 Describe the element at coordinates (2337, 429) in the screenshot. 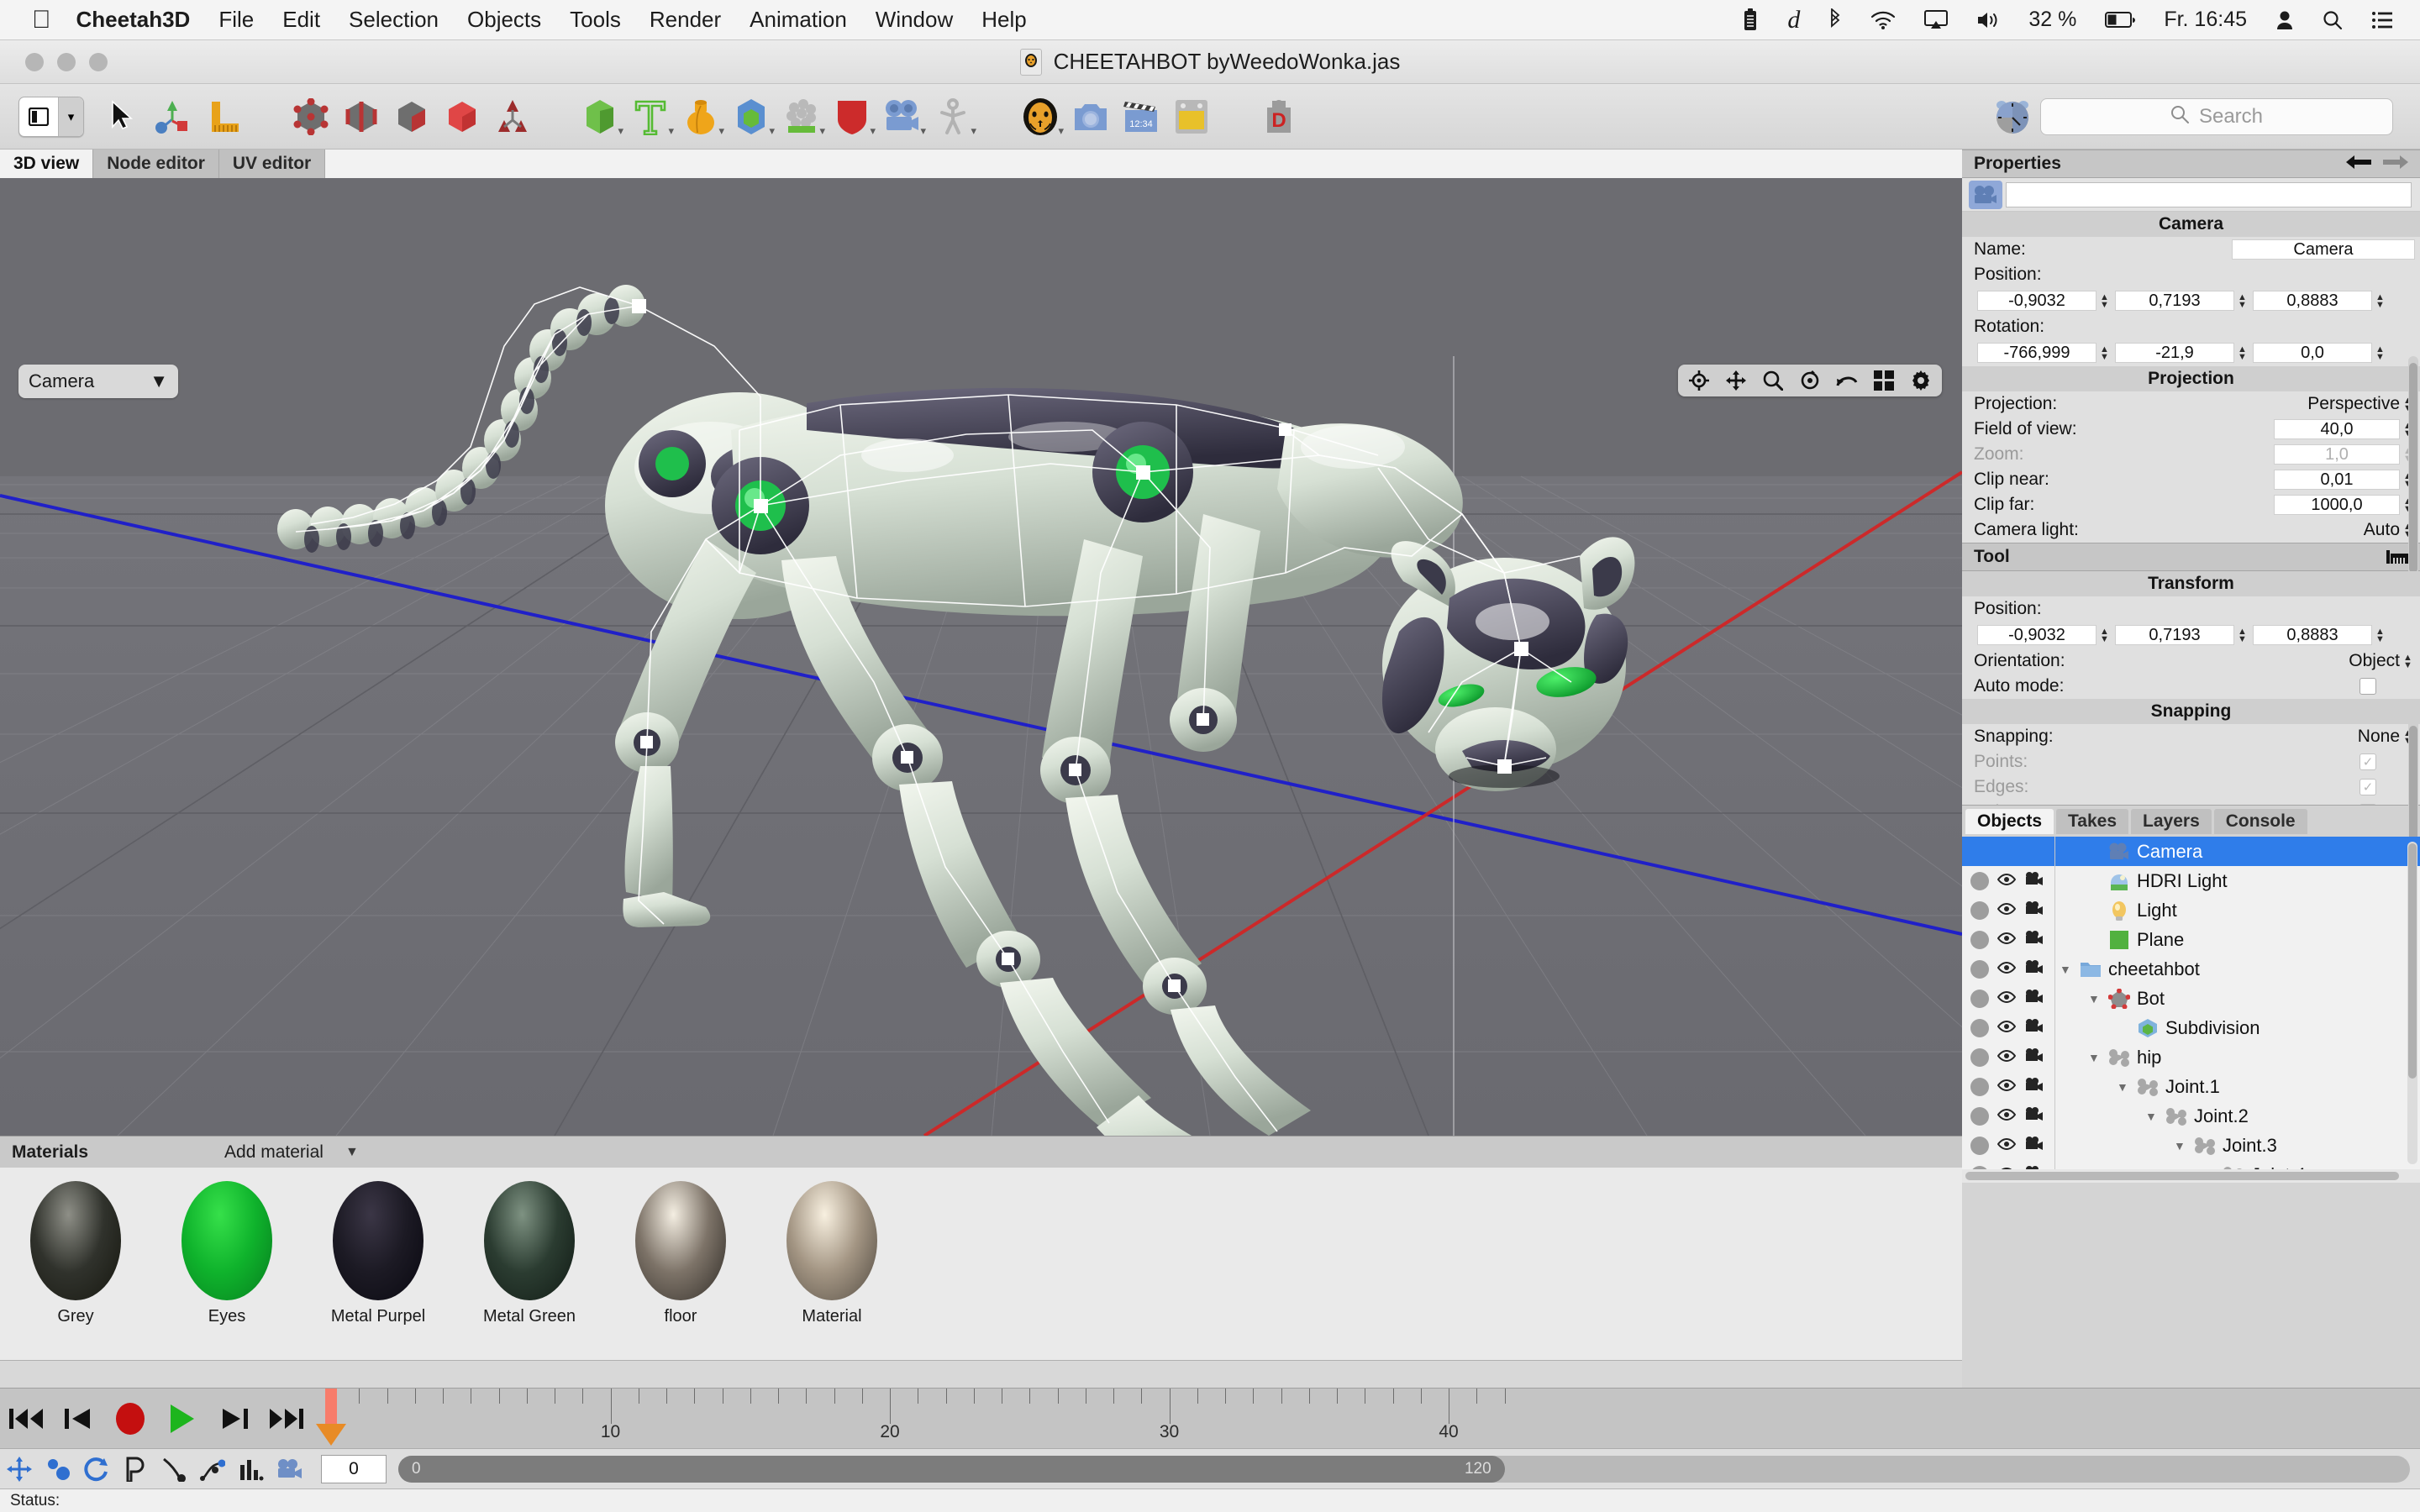

I see `number-field: 40,0` at that location.